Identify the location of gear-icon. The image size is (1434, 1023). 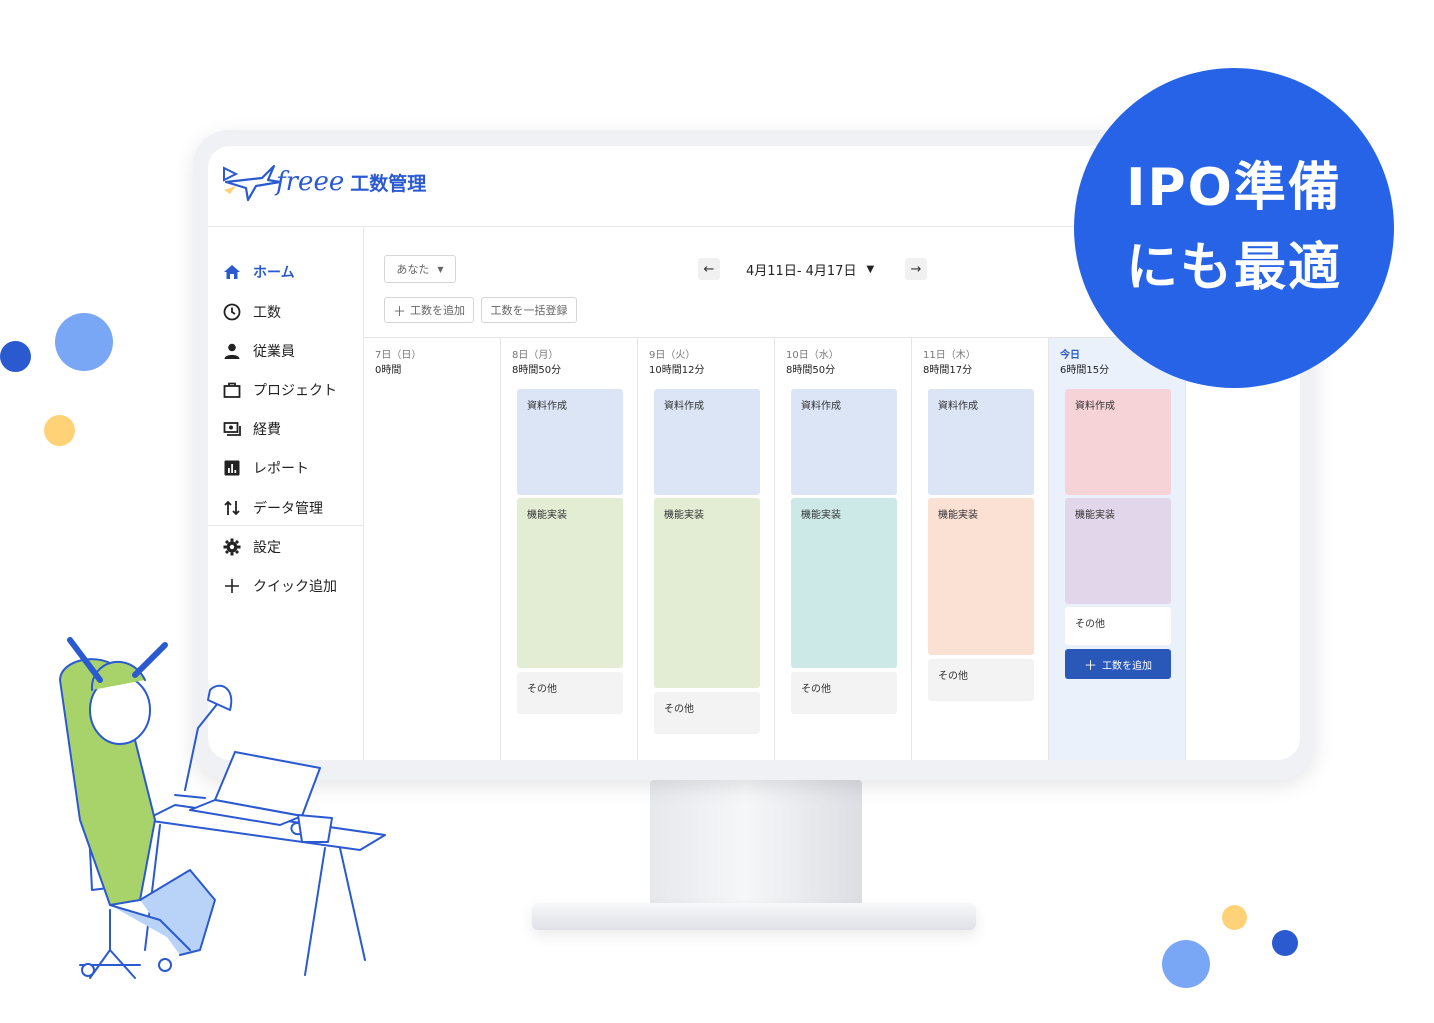
(232, 547).